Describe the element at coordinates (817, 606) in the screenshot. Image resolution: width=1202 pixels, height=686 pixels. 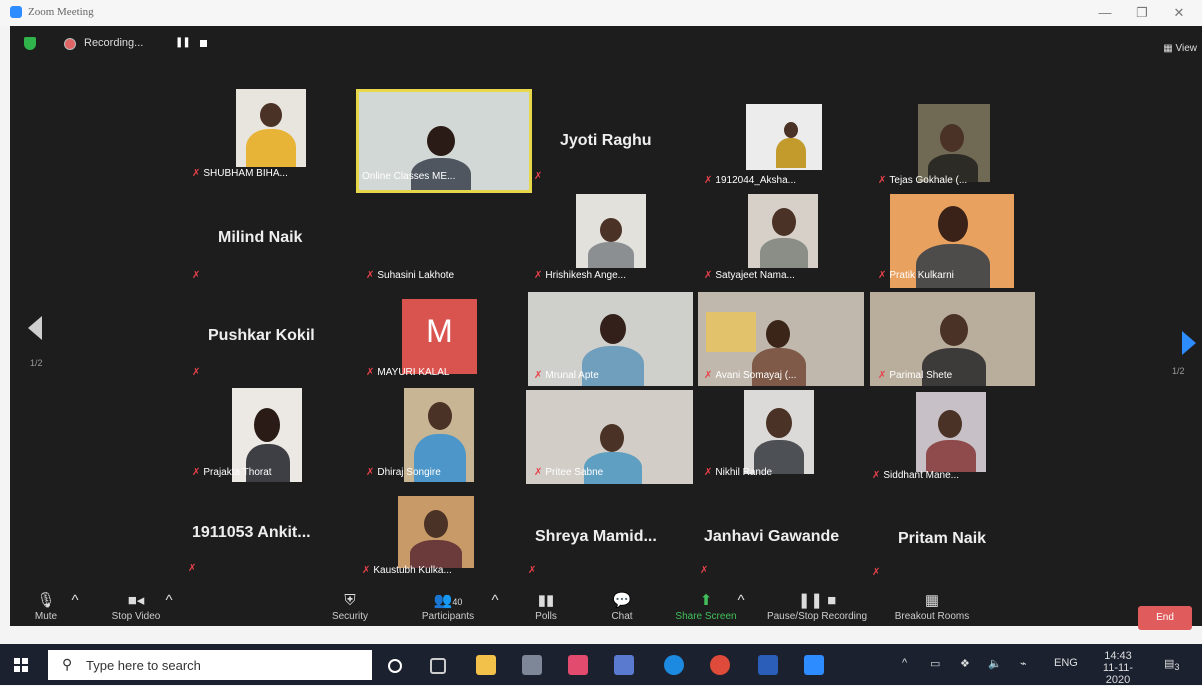
I see `pause-stop-recording-button: ❚❚ ■ Pause/Stop Recording` at that location.